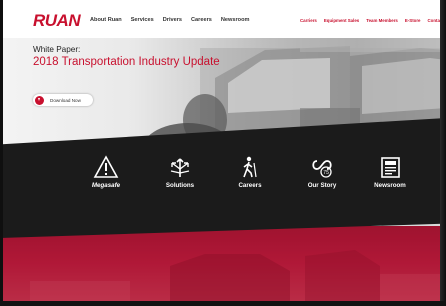  Describe the element at coordinates (57, 21) in the screenshot. I see `ruan-logo: RUAN` at that location.